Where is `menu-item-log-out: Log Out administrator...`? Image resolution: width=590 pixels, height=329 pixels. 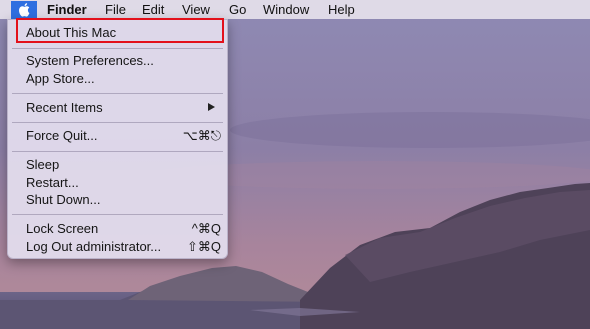 menu-item-log-out: Log Out administrator... is located at coordinates (93, 247).